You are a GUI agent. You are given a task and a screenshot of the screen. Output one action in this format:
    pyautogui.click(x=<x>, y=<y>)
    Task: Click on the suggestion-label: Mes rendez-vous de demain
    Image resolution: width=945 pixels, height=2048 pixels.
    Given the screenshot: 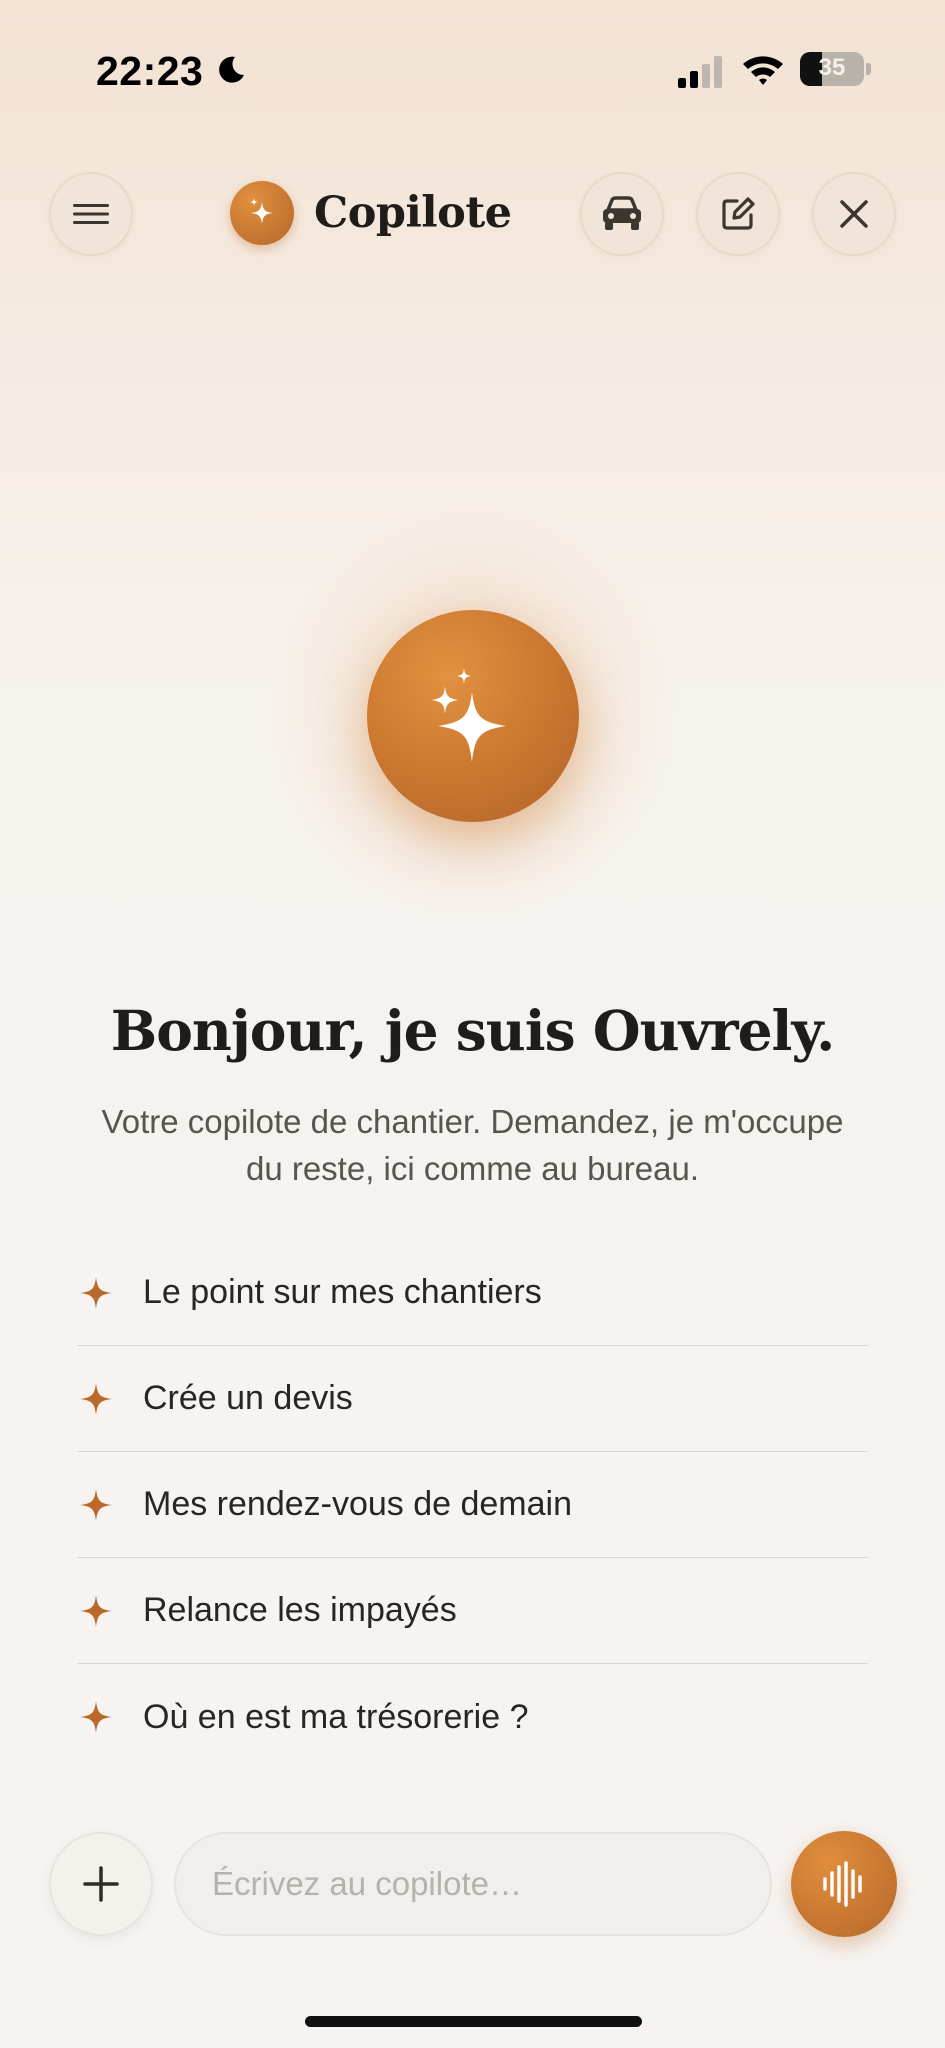 What is the action you would take?
    pyautogui.click(x=358, y=1504)
    